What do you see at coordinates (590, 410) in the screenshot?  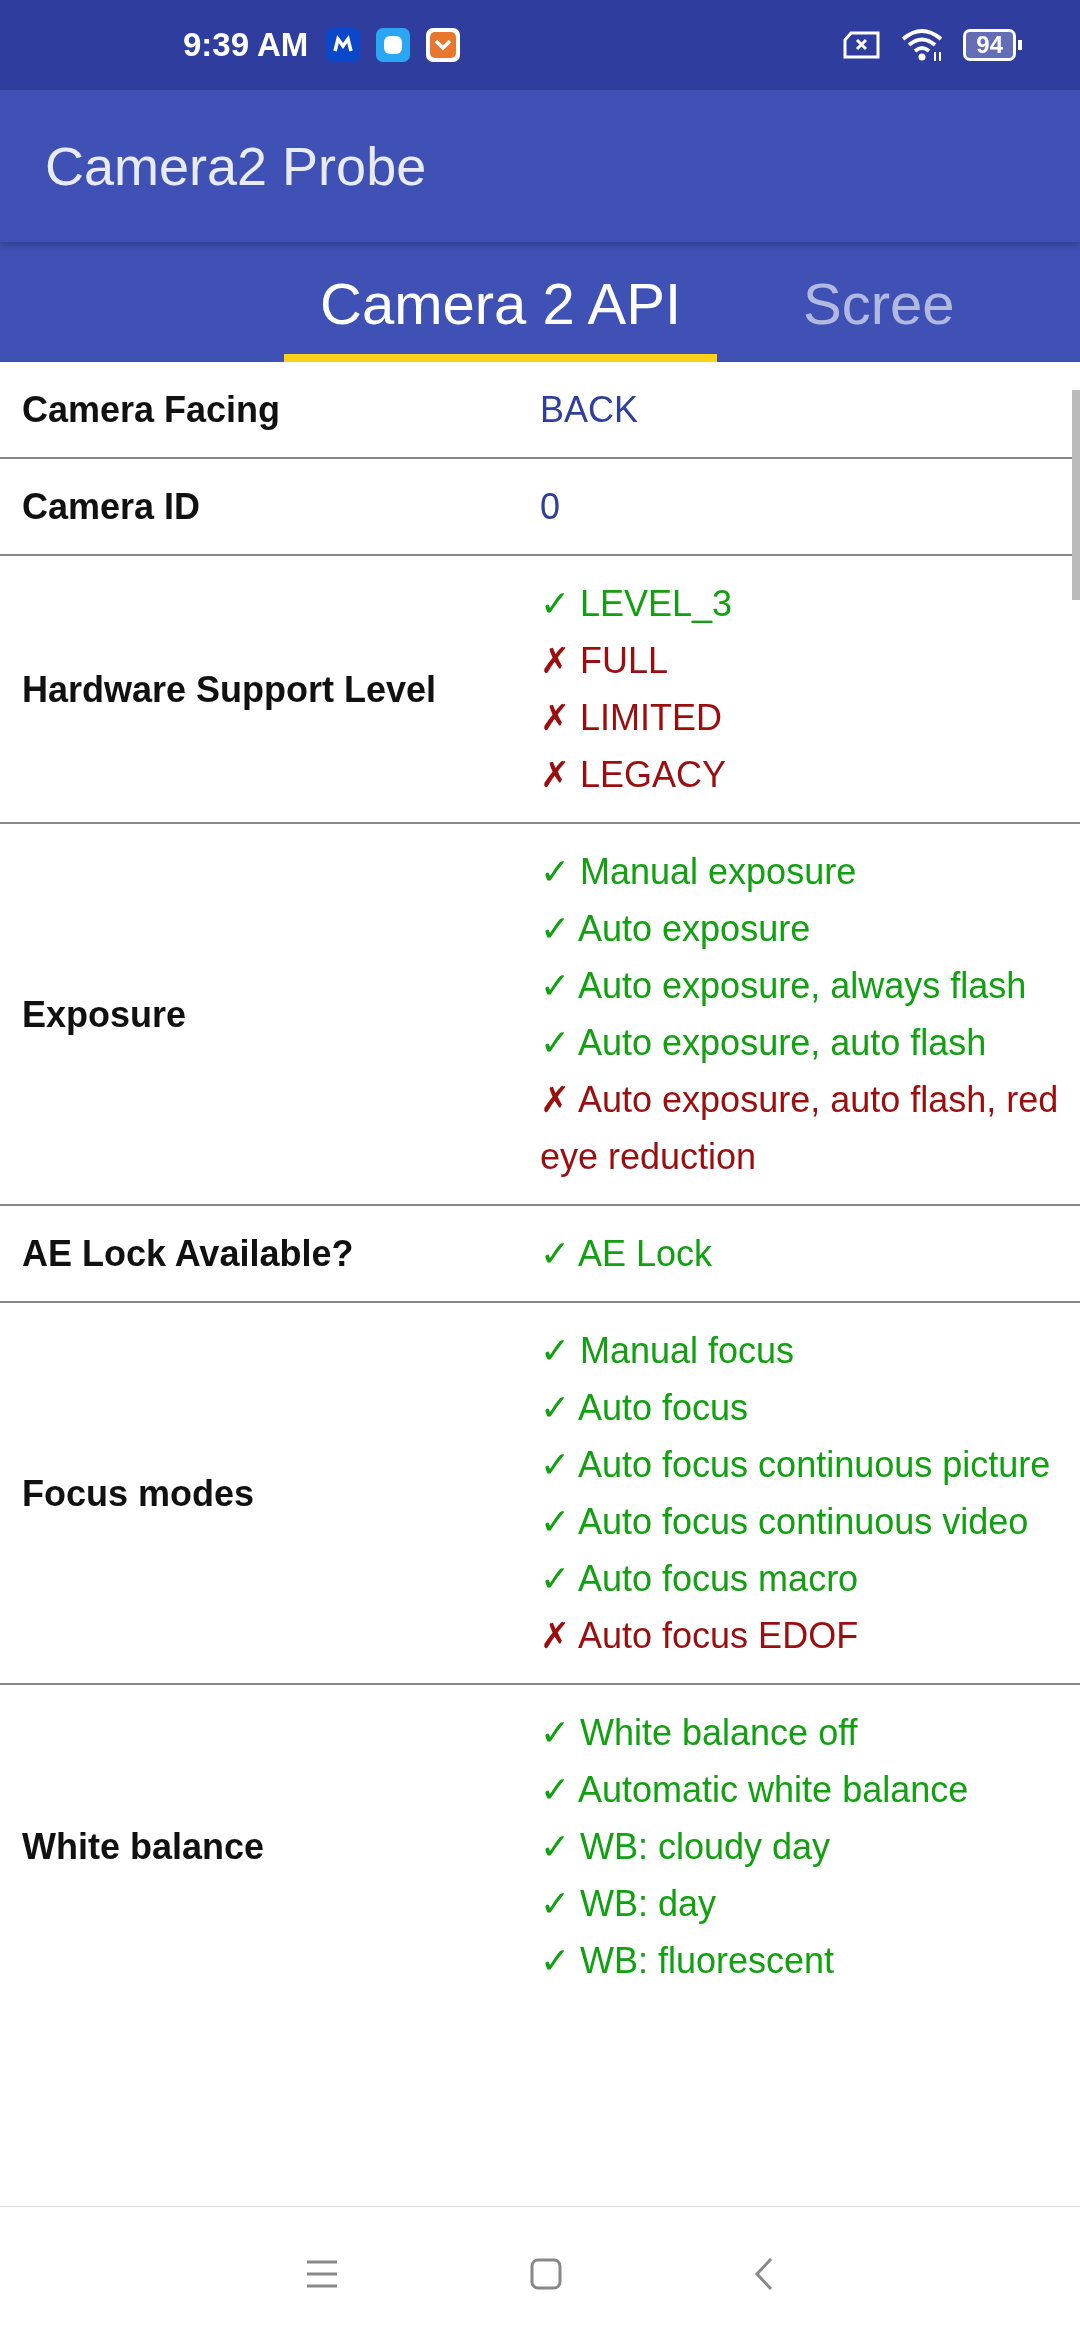 I see `row-value: BACK` at bounding box center [590, 410].